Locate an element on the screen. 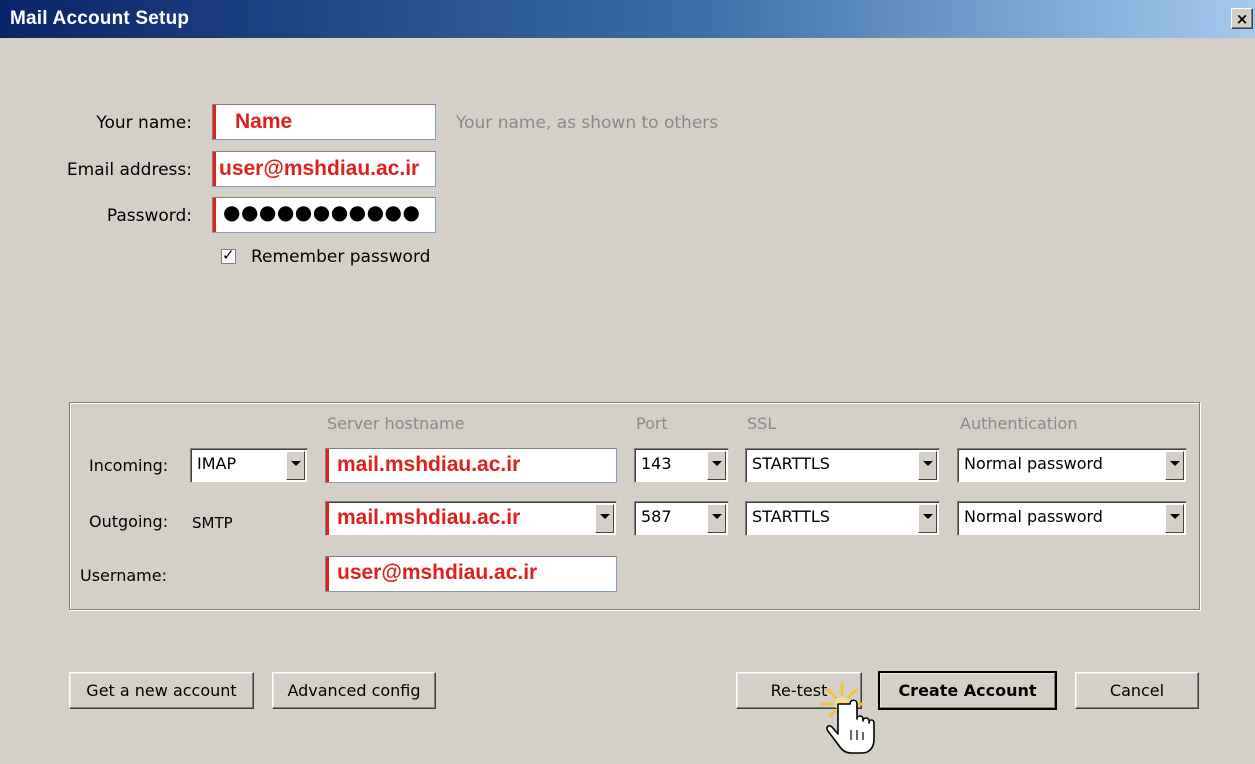 The height and width of the screenshot is (764, 1255). cancel-button: Cancel is located at coordinates (1137, 690).